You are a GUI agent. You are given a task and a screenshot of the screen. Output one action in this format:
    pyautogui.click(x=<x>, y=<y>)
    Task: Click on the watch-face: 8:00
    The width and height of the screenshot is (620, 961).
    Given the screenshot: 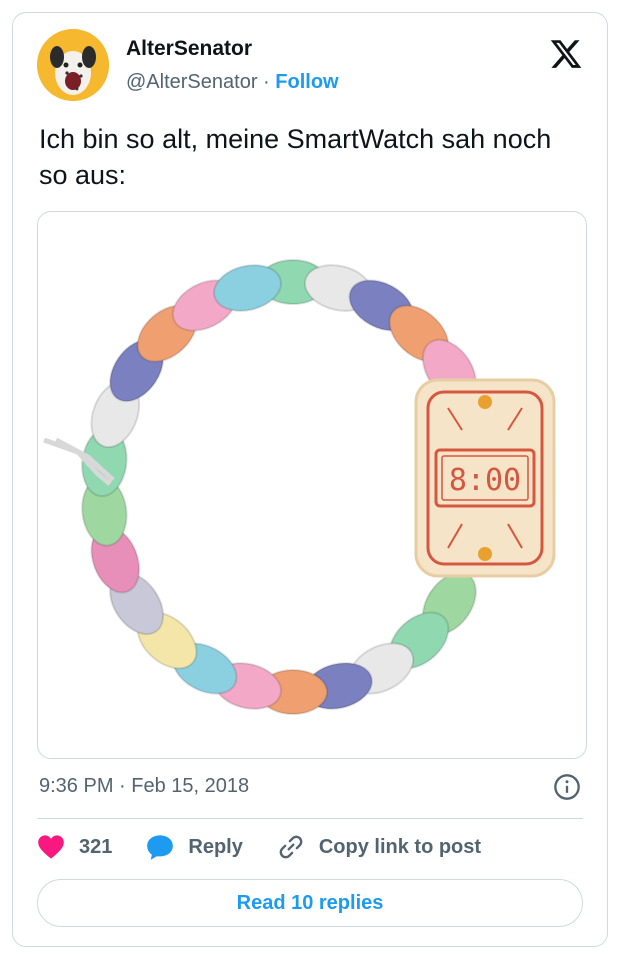 What is the action you would take?
    pyautogui.click(x=485, y=478)
    